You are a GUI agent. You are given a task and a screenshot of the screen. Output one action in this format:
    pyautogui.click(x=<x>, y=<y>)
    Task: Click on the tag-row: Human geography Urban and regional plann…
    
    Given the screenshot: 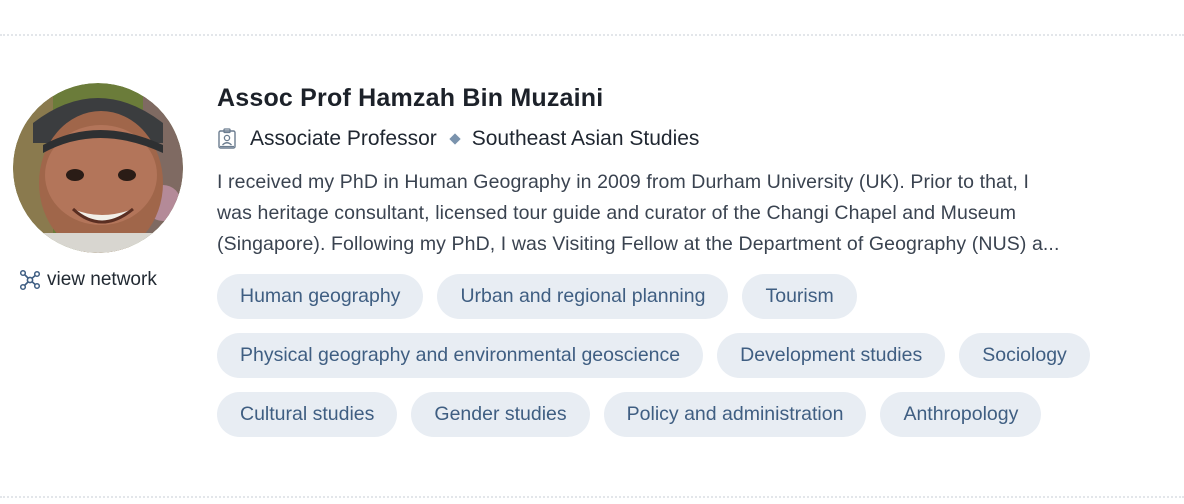 What is the action you would take?
    pyautogui.click(x=697, y=296)
    